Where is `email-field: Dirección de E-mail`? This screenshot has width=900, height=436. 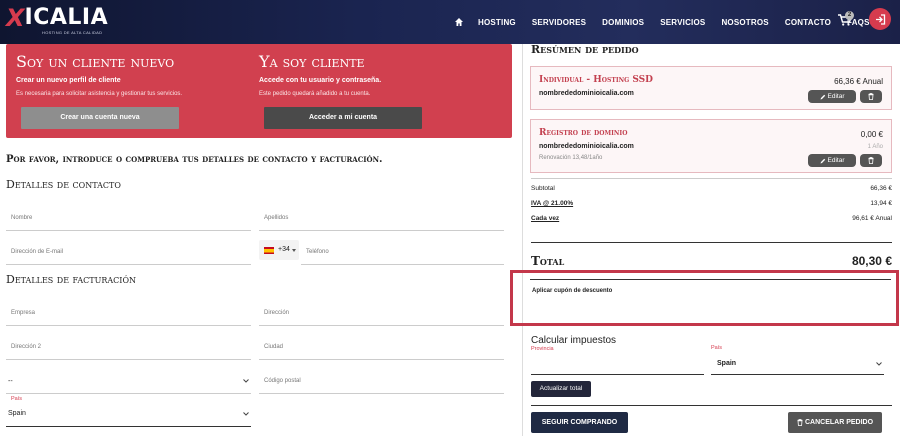 email-field: Dirección de E-mail is located at coordinates (128, 251).